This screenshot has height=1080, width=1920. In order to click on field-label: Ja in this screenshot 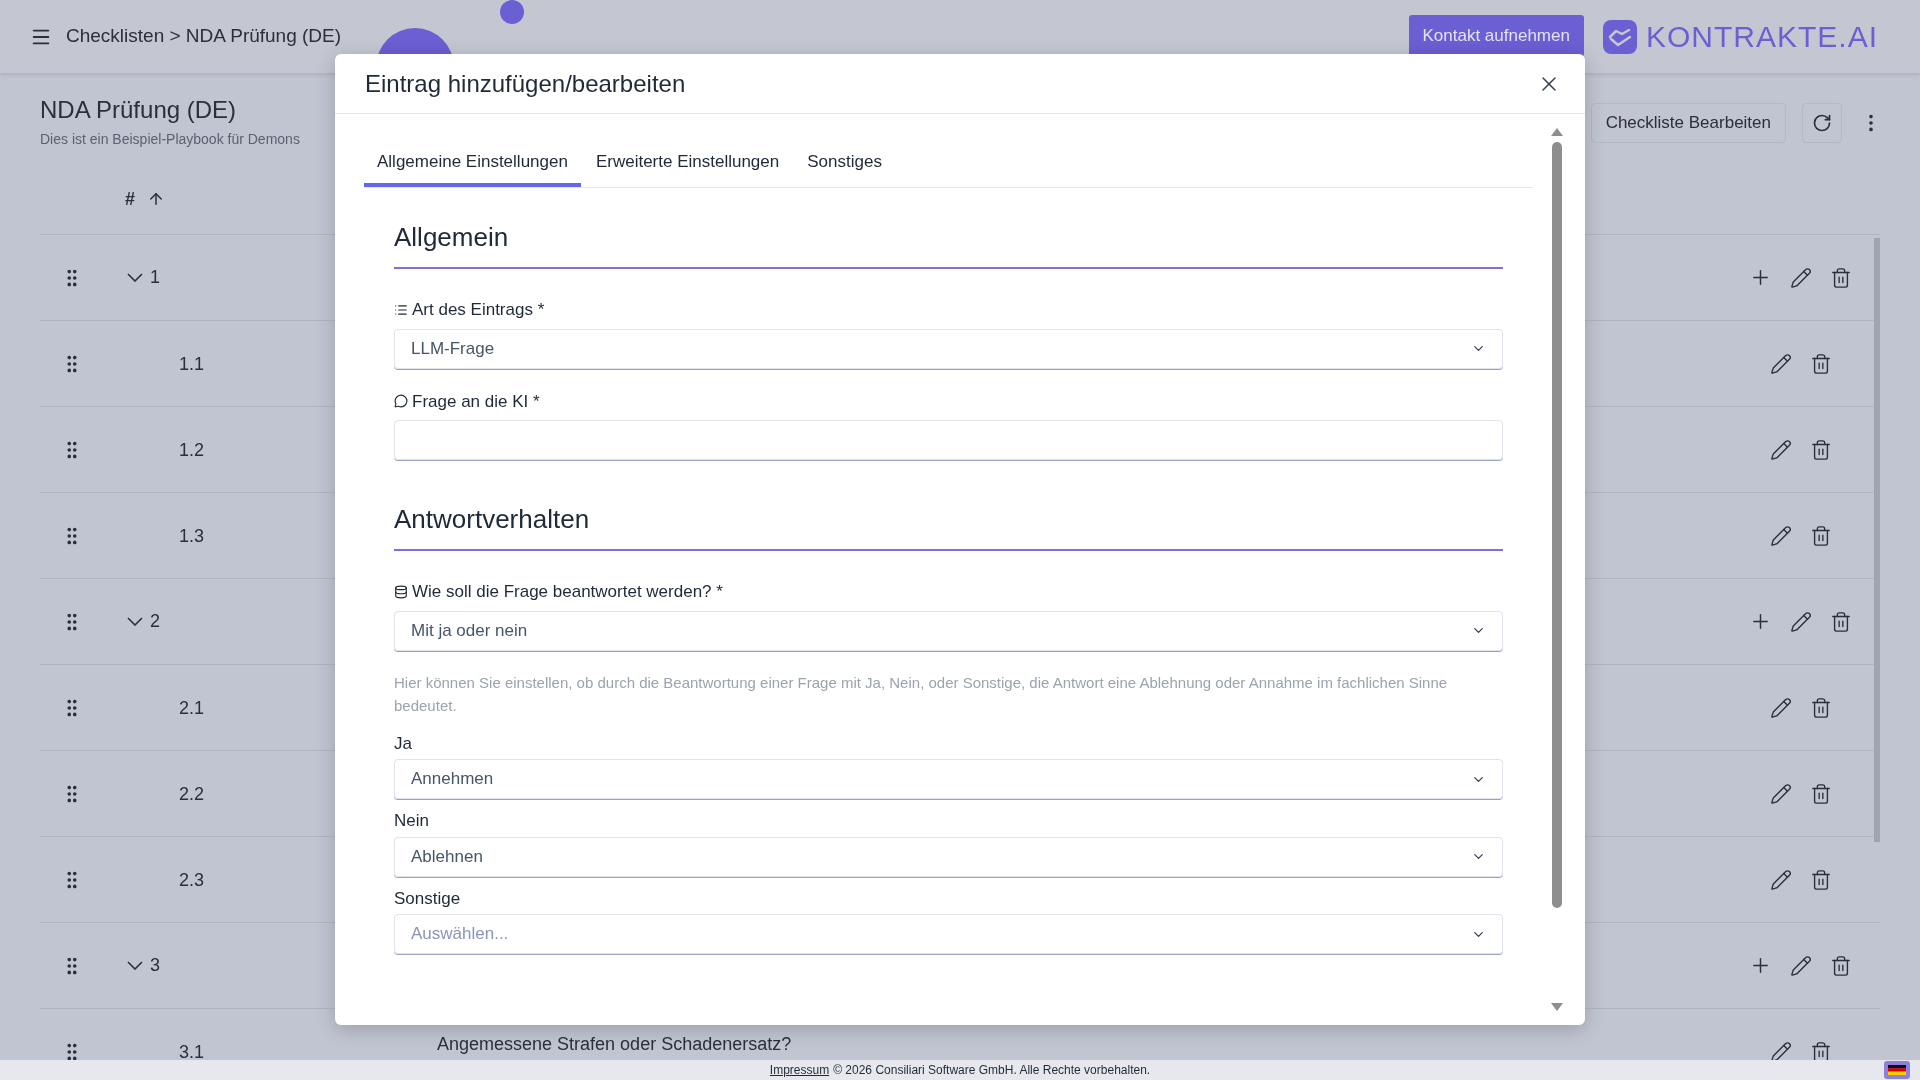, I will do `click(403, 743)`.